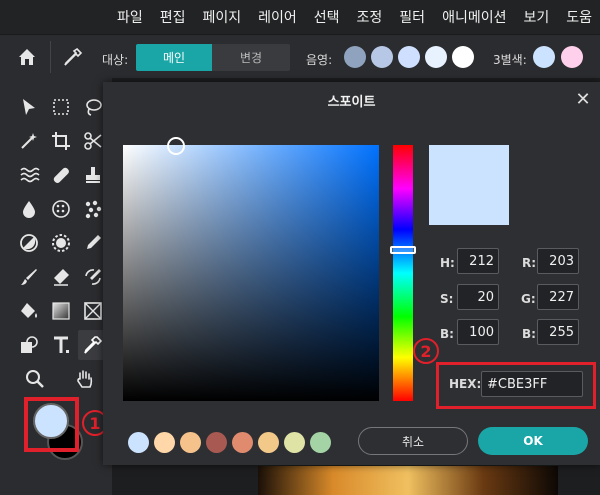 This screenshot has width=600, height=495. What do you see at coordinates (50, 57) in the screenshot?
I see `toolbar-divider` at bounding box center [50, 57].